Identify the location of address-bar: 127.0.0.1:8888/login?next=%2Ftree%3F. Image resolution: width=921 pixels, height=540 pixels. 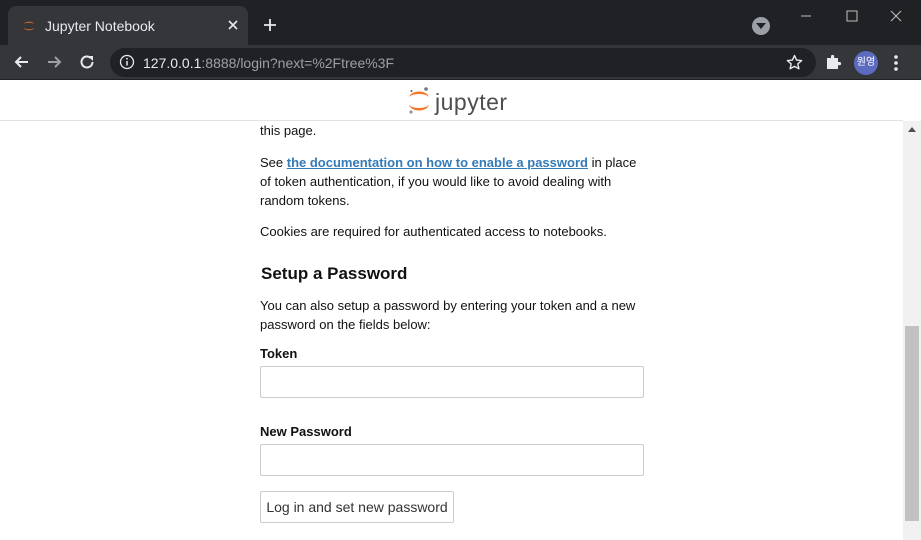
(463, 62).